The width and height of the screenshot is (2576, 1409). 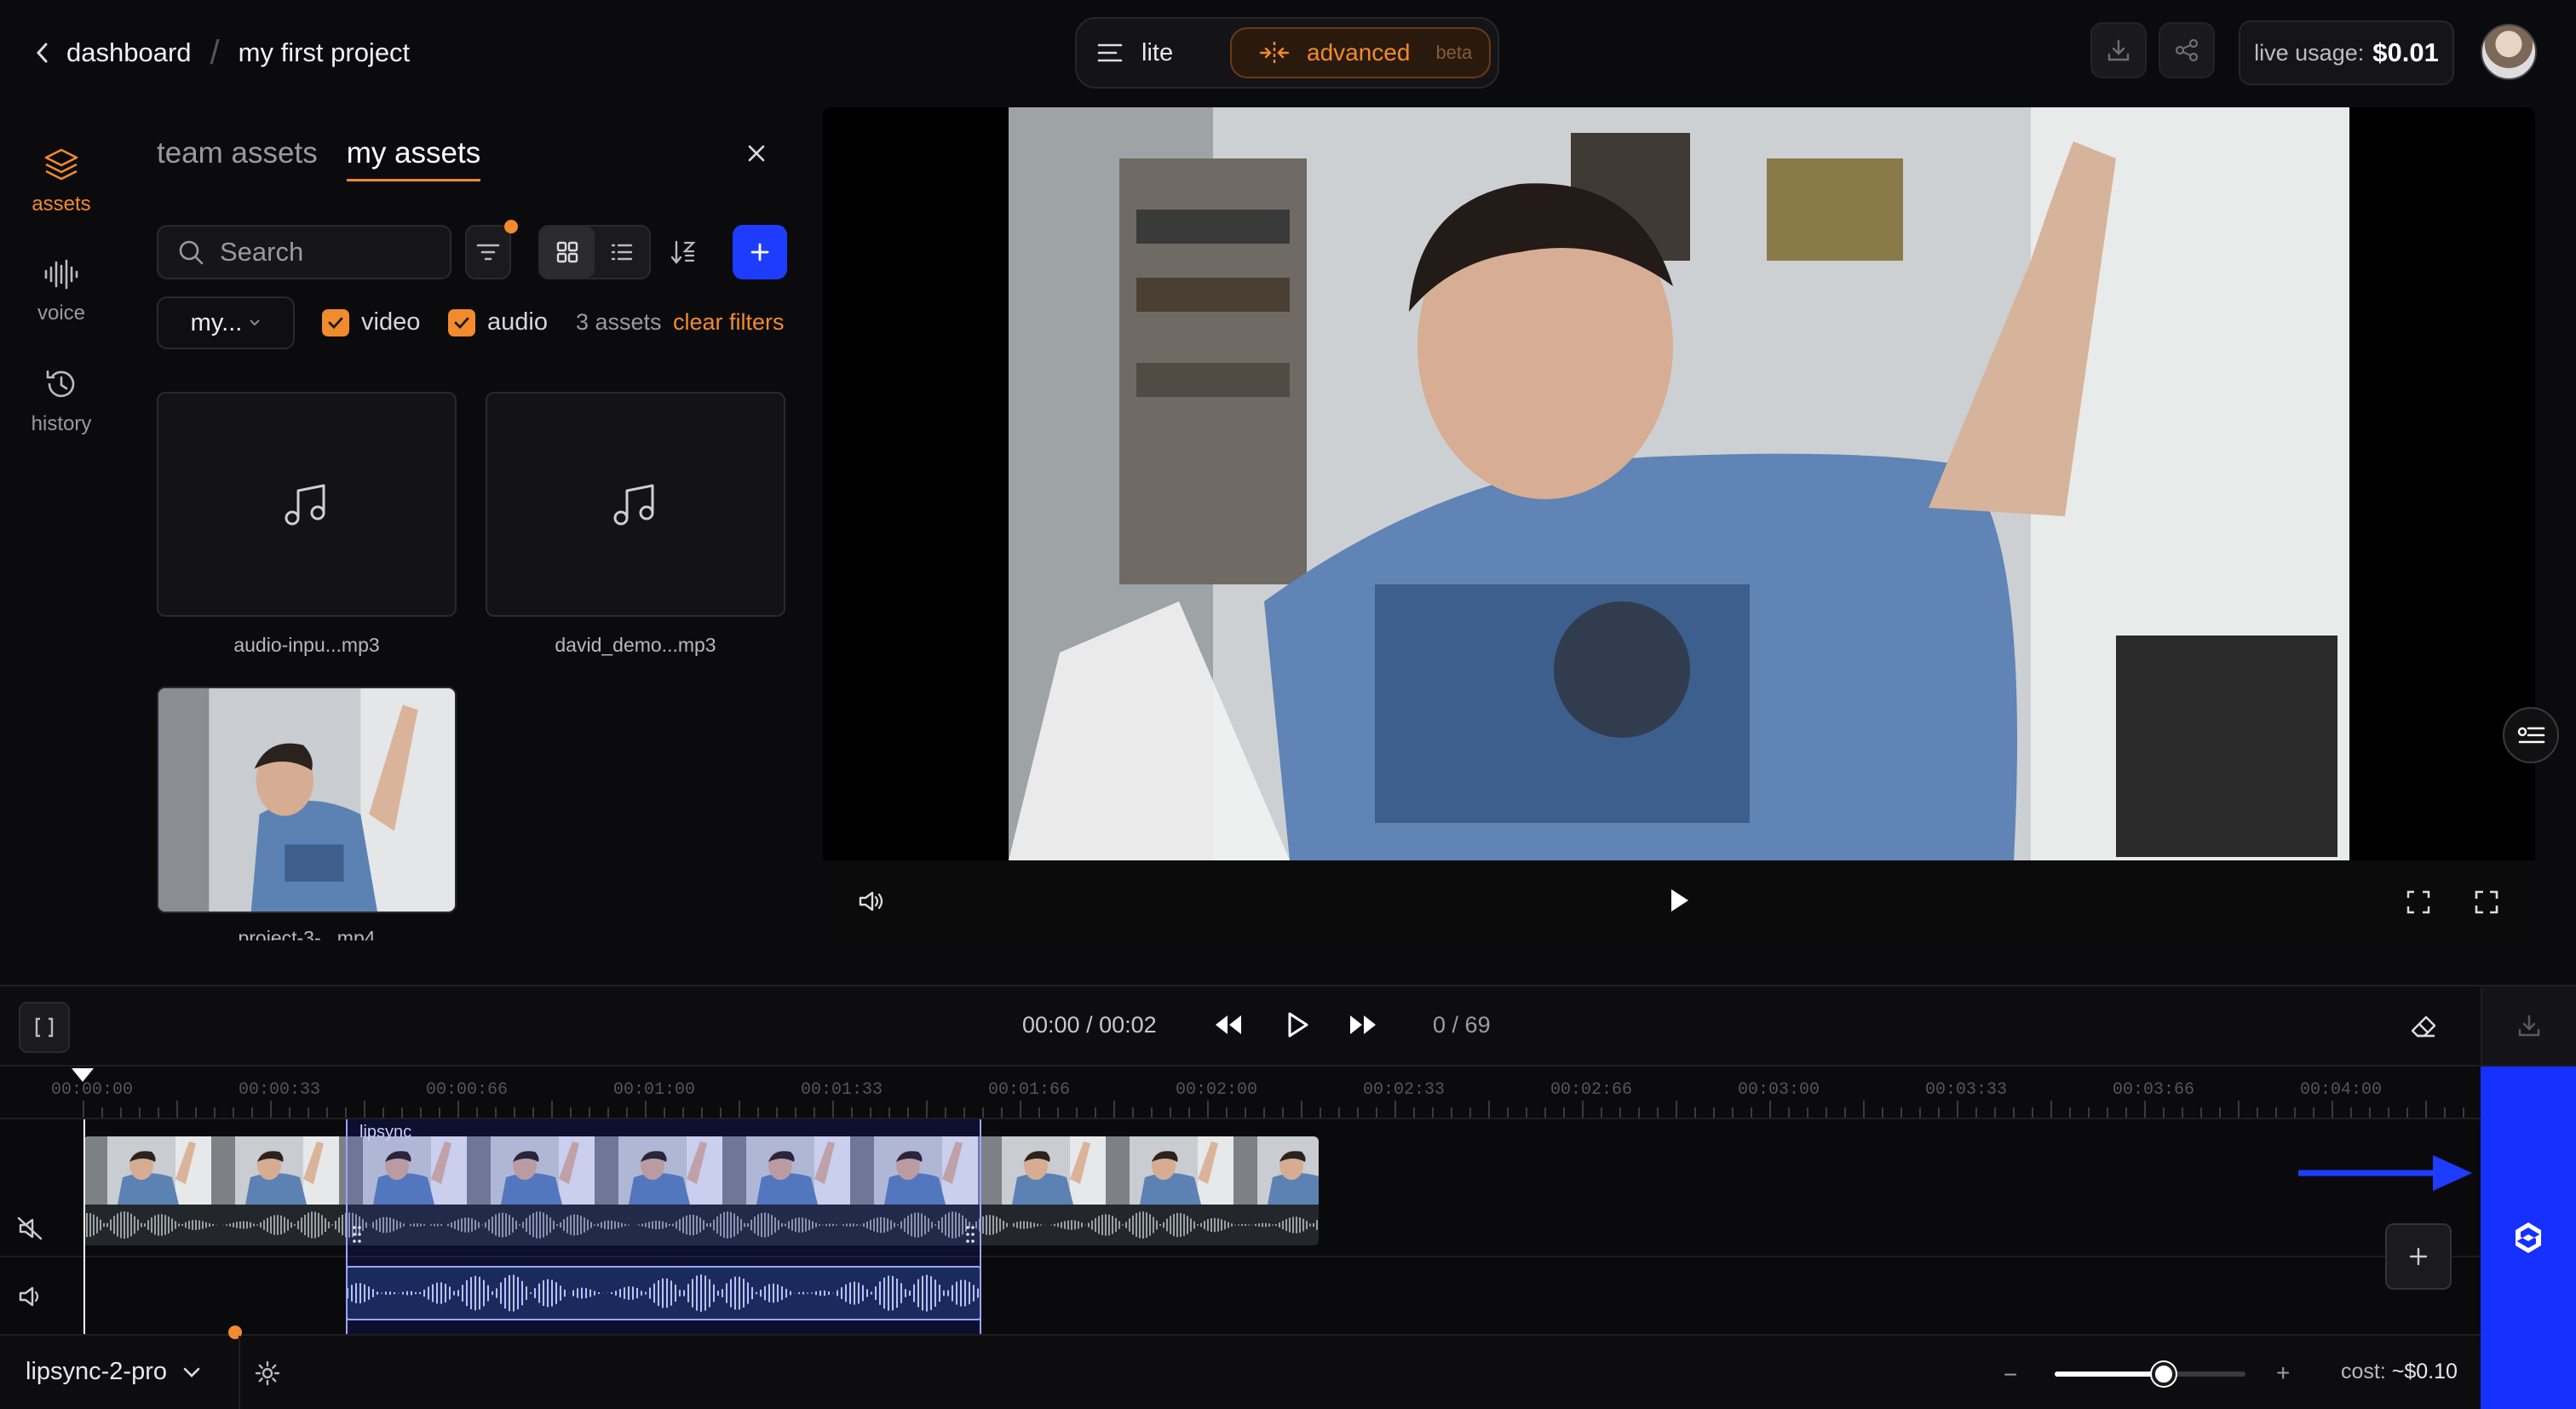 I want to click on zoom-out-icon: −, so click(x=2010, y=1375).